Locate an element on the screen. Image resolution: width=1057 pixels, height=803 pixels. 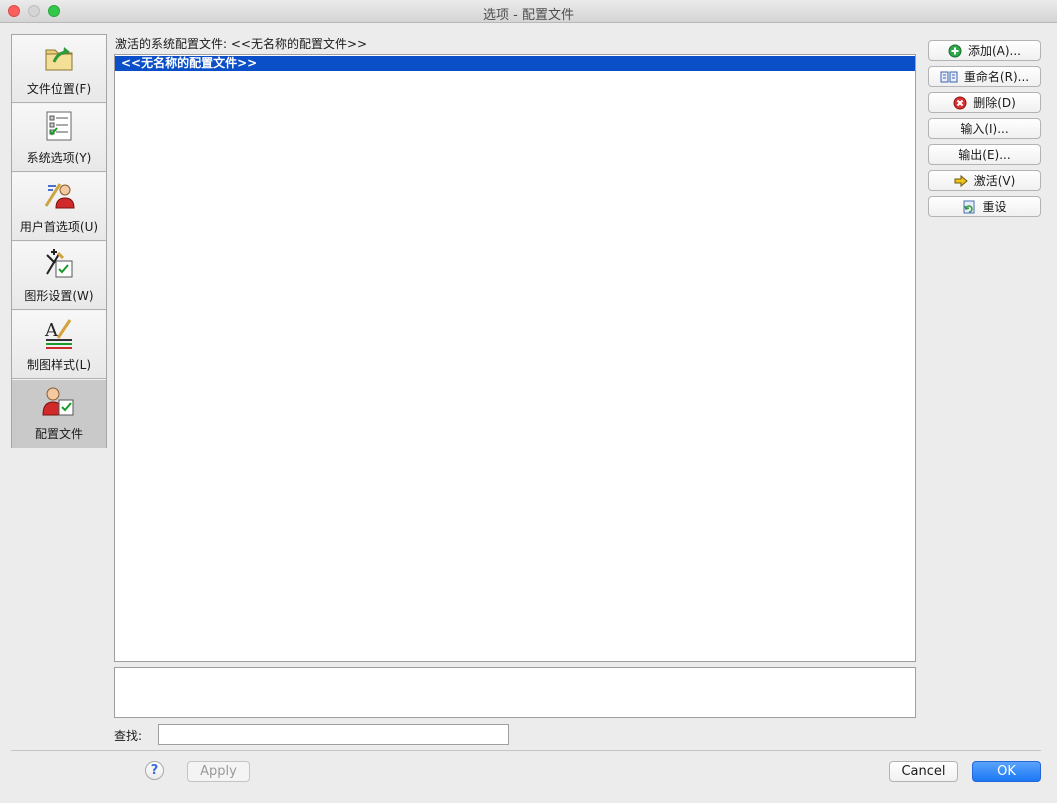
sidebar-item-graphics-settings: 图形设置(W) is located at coordinates (59, 276).